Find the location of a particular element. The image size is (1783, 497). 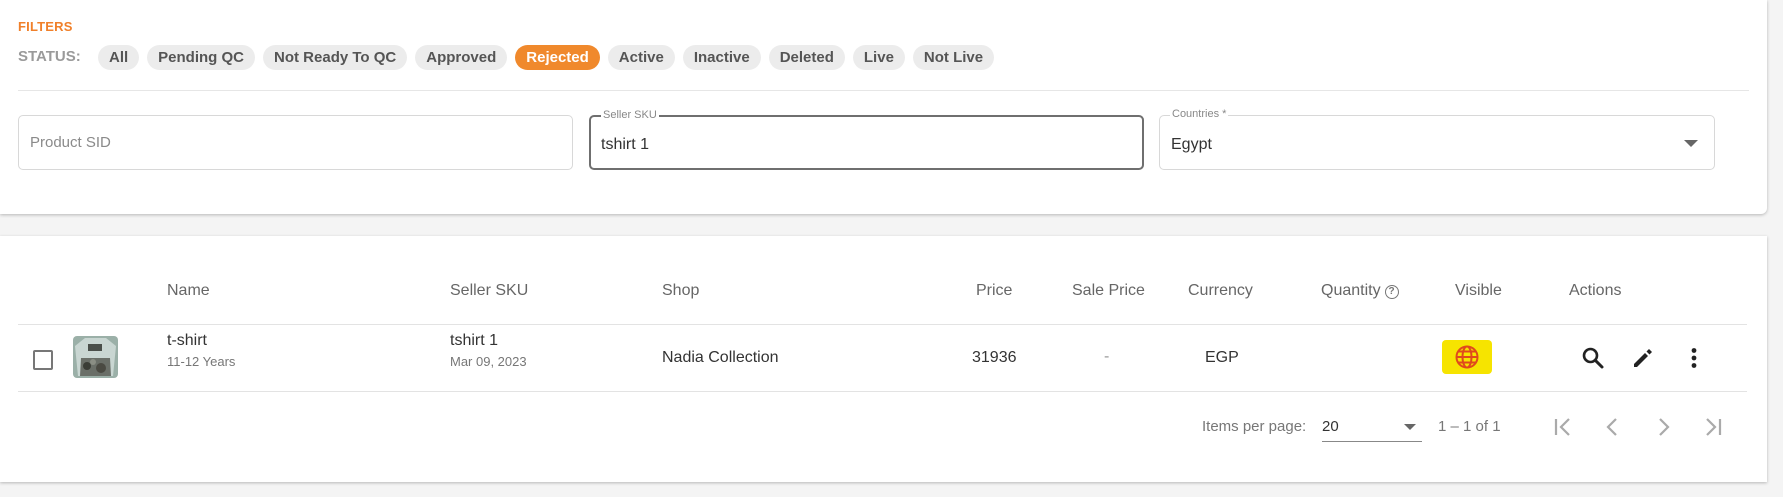

items-per-page-value: 20 is located at coordinates (1330, 426).